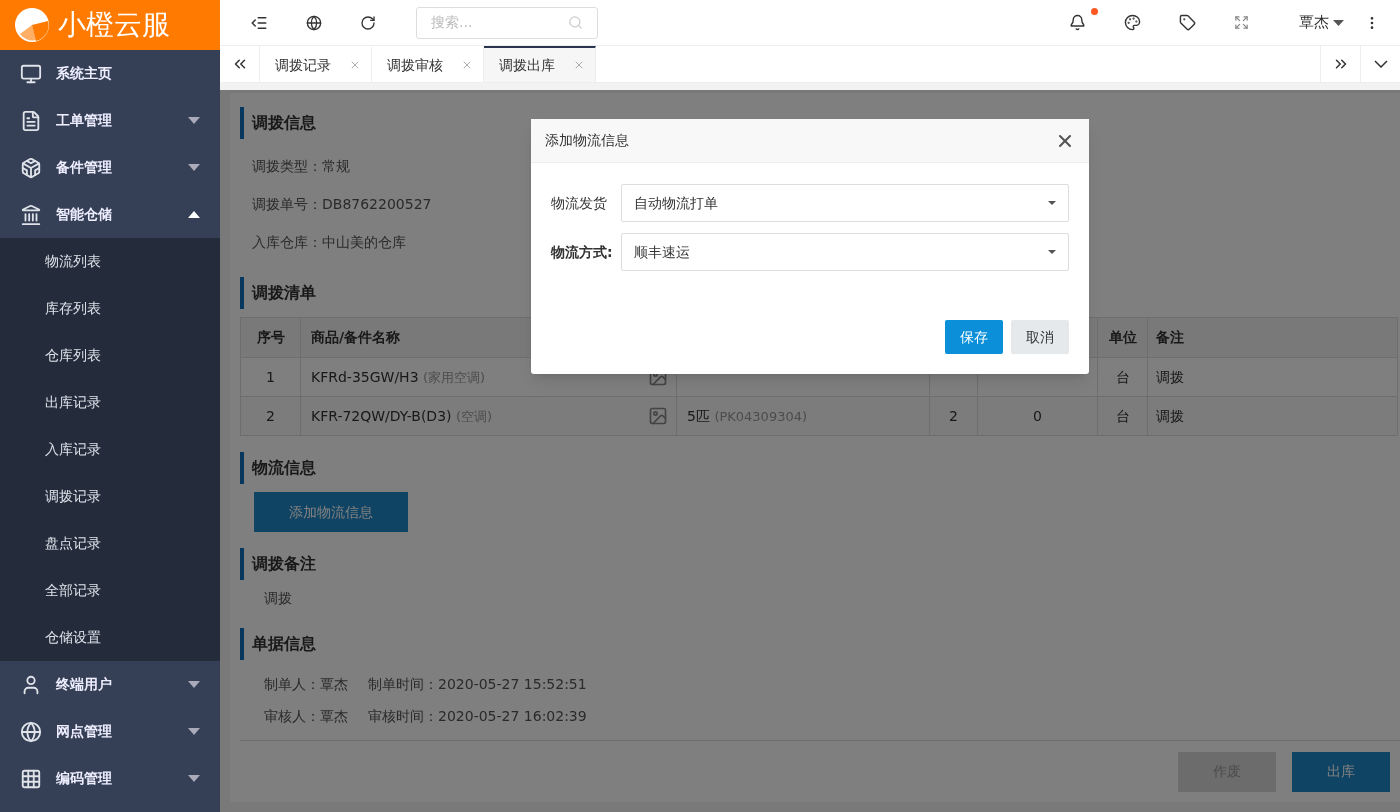 The image size is (1400, 812). Describe the element at coordinates (31, 778) in the screenshot. I see `grid-icon` at that location.